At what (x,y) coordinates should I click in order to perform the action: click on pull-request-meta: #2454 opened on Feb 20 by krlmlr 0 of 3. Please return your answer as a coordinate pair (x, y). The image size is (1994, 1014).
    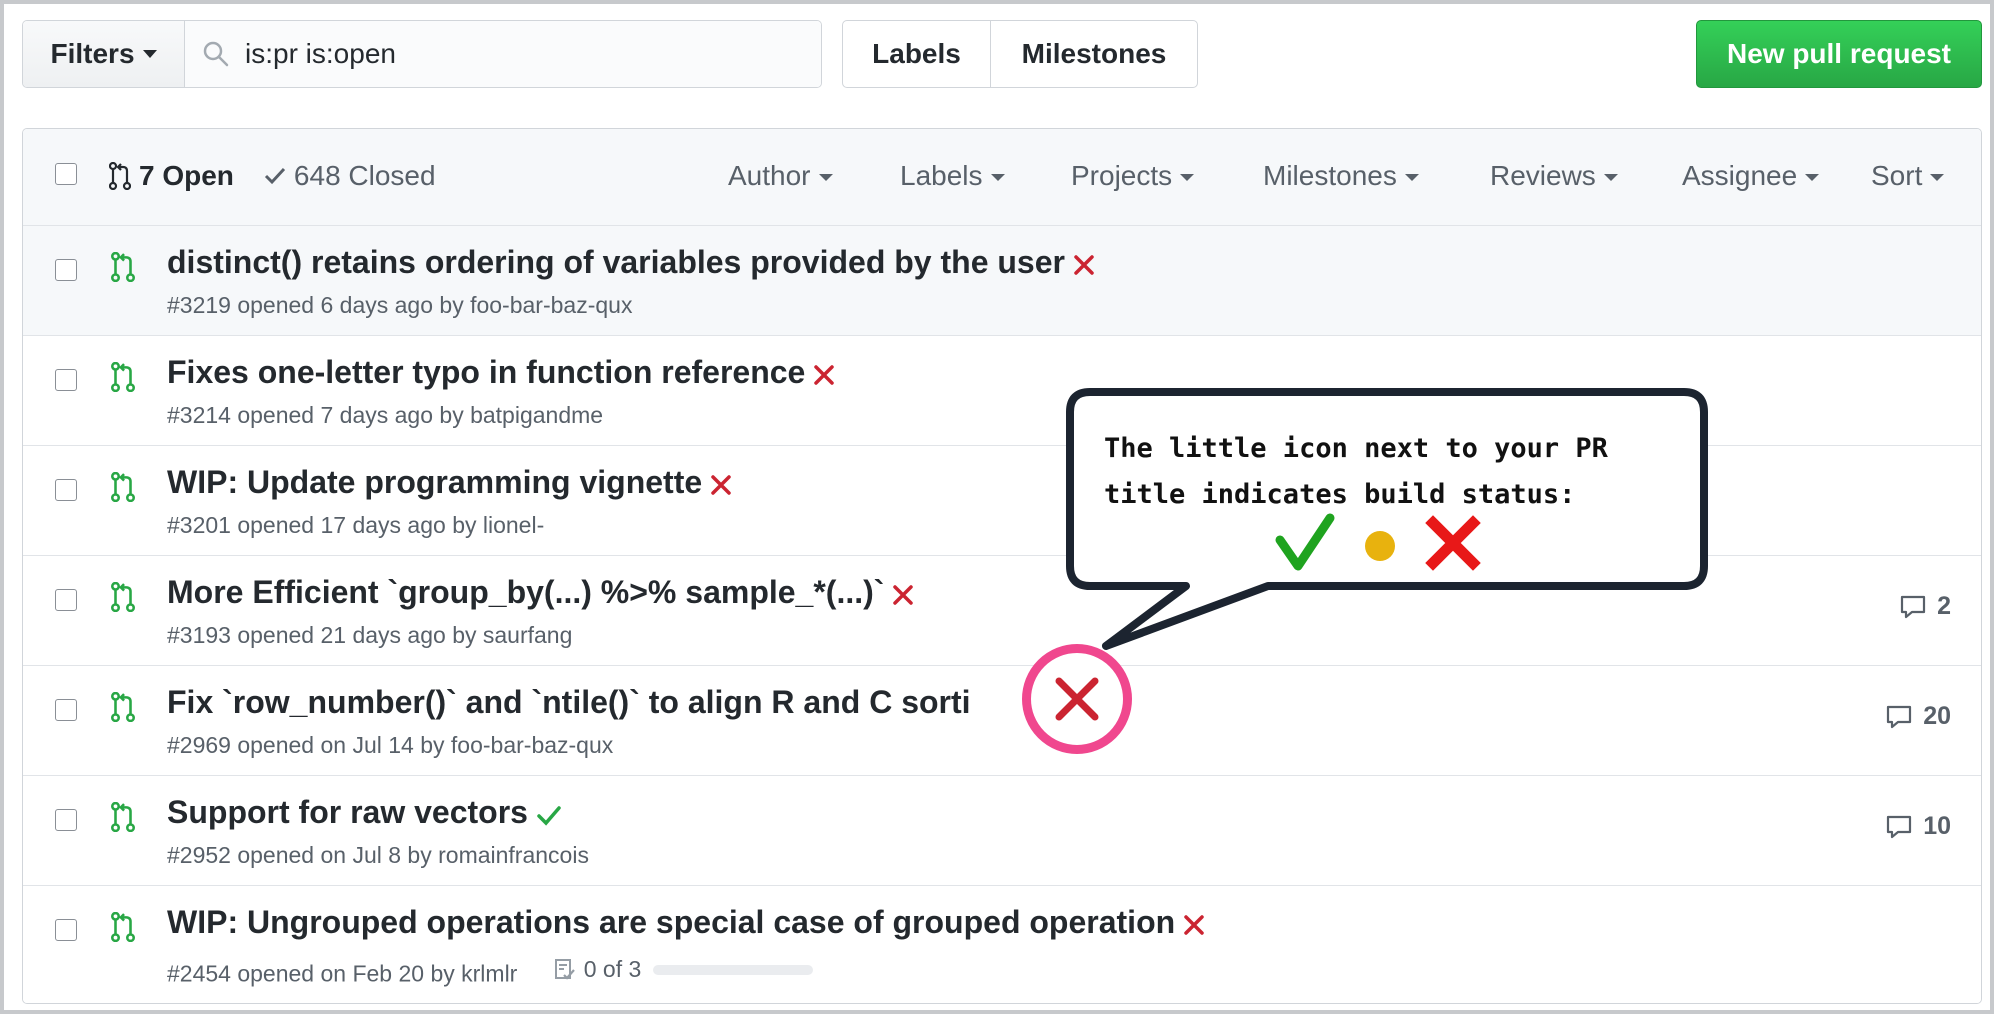
    Looking at the image, I should click on (490, 972).